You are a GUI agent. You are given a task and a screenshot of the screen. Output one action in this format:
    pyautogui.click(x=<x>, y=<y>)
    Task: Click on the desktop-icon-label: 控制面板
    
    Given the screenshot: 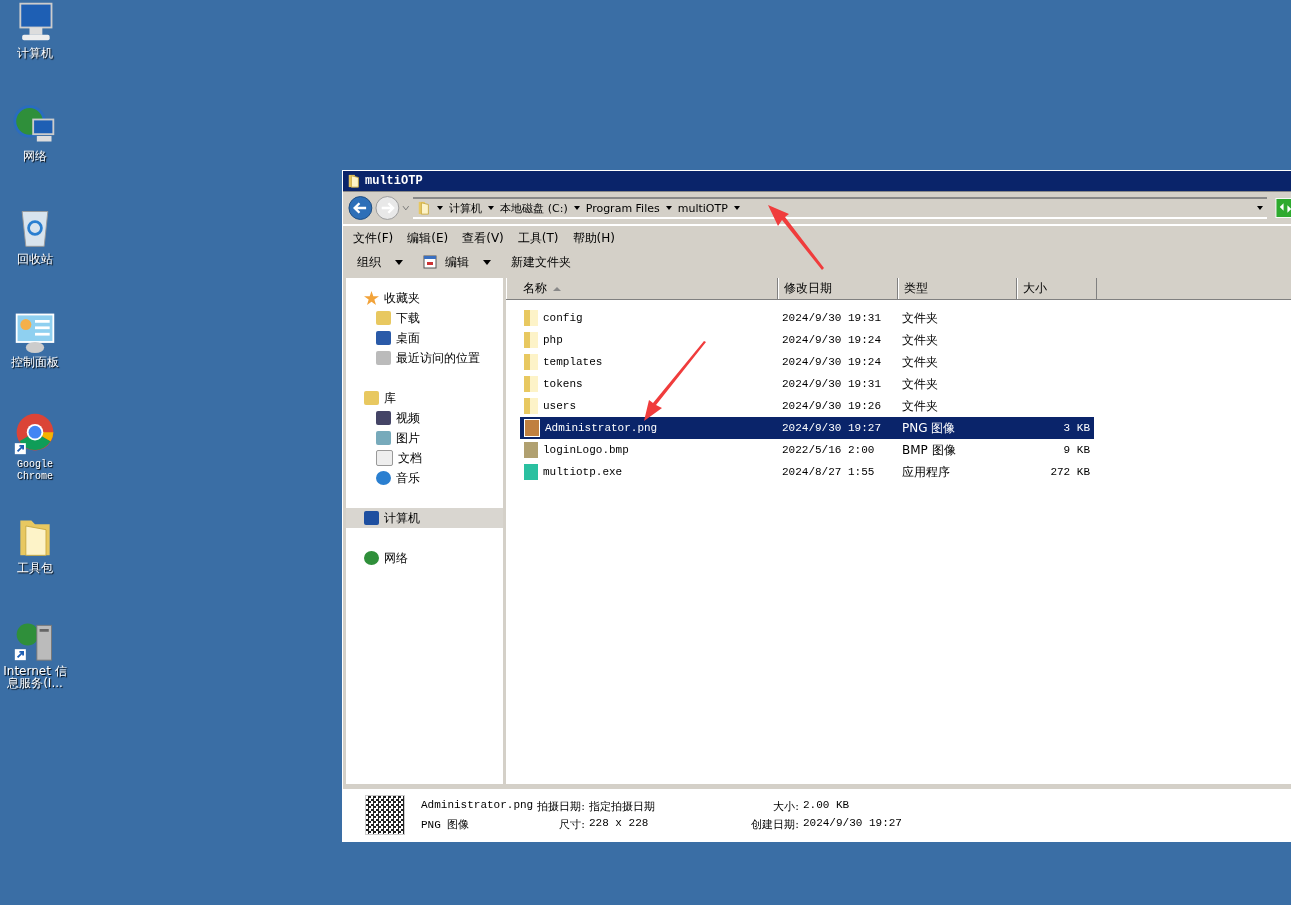 What is the action you would take?
    pyautogui.click(x=35, y=362)
    